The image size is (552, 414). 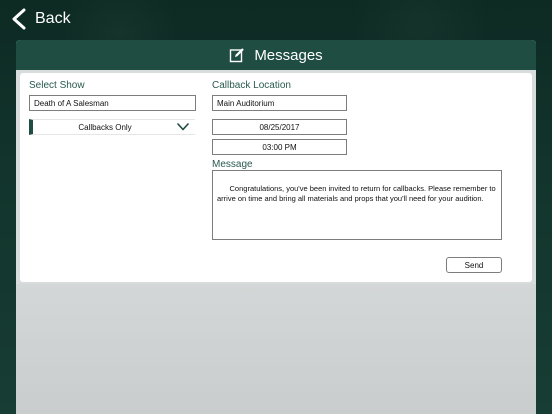 What do you see at coordinates (276, 19) in the screenshot?
I see `top-navigation-bar: Back` at bounding box center [276, 19].